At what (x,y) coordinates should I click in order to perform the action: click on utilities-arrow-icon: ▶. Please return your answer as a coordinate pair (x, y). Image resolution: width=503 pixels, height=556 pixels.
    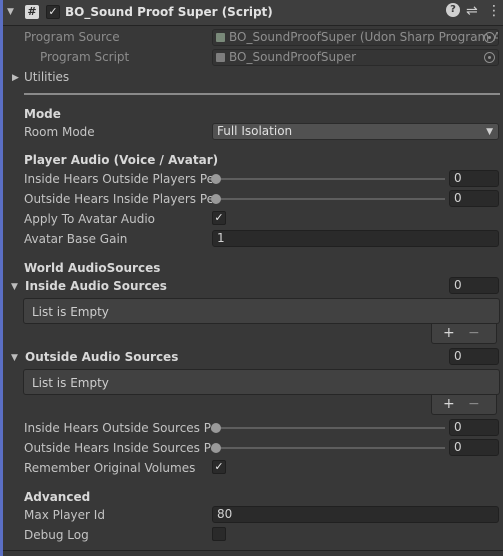
    Looking at the image, I should click on (15, 78).